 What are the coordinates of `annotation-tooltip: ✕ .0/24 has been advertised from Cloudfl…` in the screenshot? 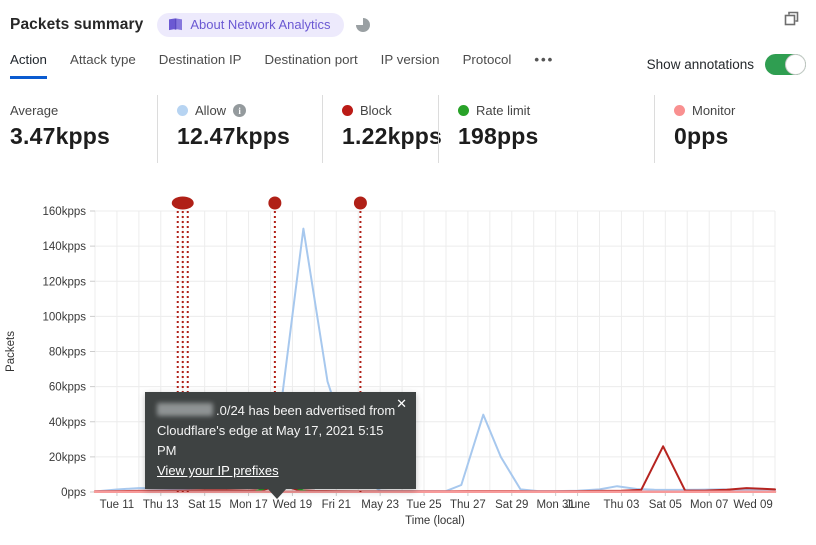 It's located at (280, 445).